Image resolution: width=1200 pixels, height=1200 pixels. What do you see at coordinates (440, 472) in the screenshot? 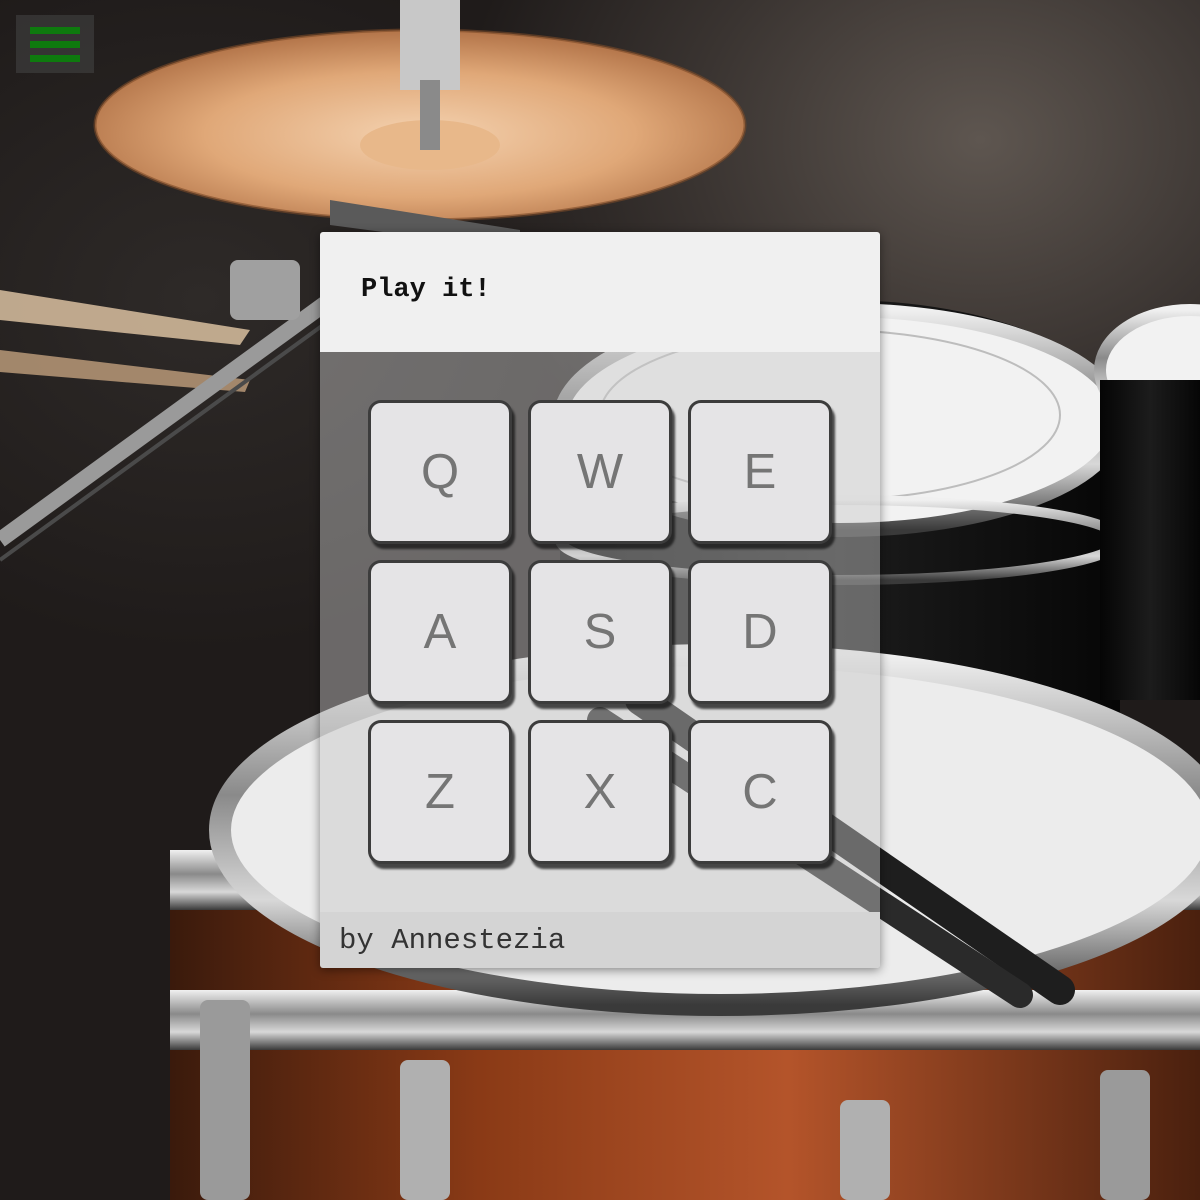
I see `drum-pad-q: Q` at bounding box center [440, 472].